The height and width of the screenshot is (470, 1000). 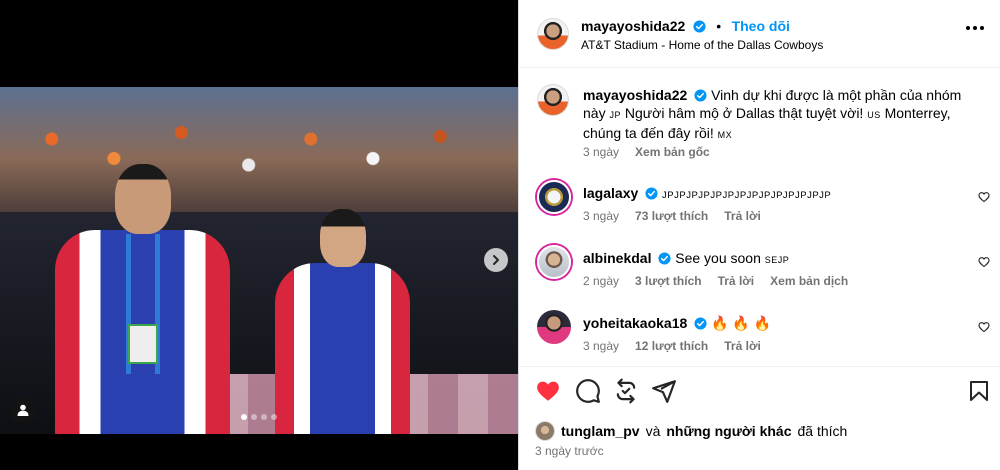 I want to click on see-translation-link: Xem bản dịch, so click(x=809, y=281).